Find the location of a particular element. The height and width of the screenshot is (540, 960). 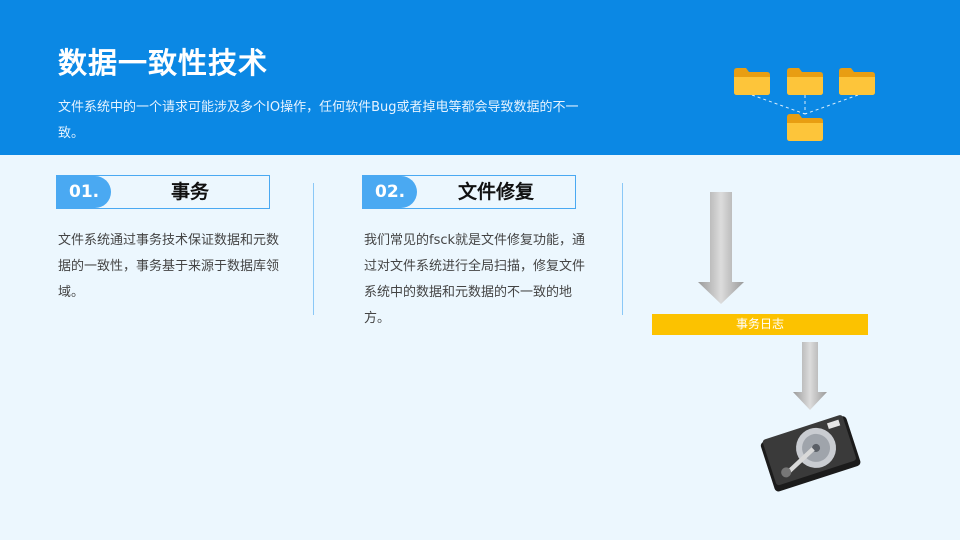

folder-connectors is located at coordinates (805, 104).